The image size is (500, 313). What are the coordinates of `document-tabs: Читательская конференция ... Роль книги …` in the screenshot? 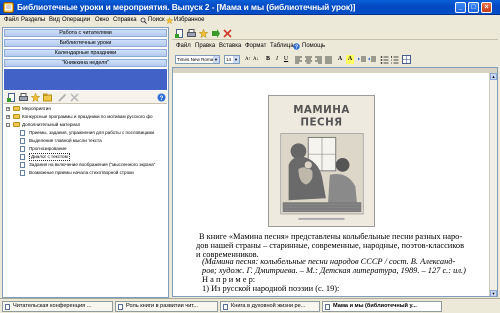 It's located at (250, 305).